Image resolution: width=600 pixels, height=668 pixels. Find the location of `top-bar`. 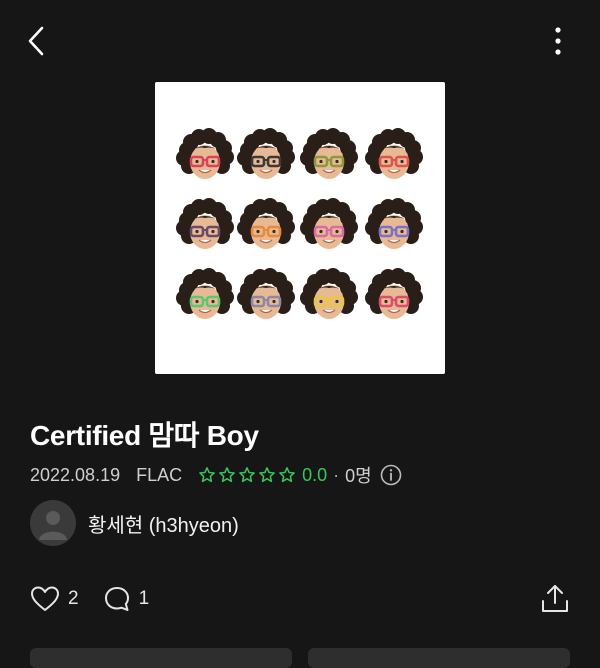

top-bar is located at coordinates (300, 41).